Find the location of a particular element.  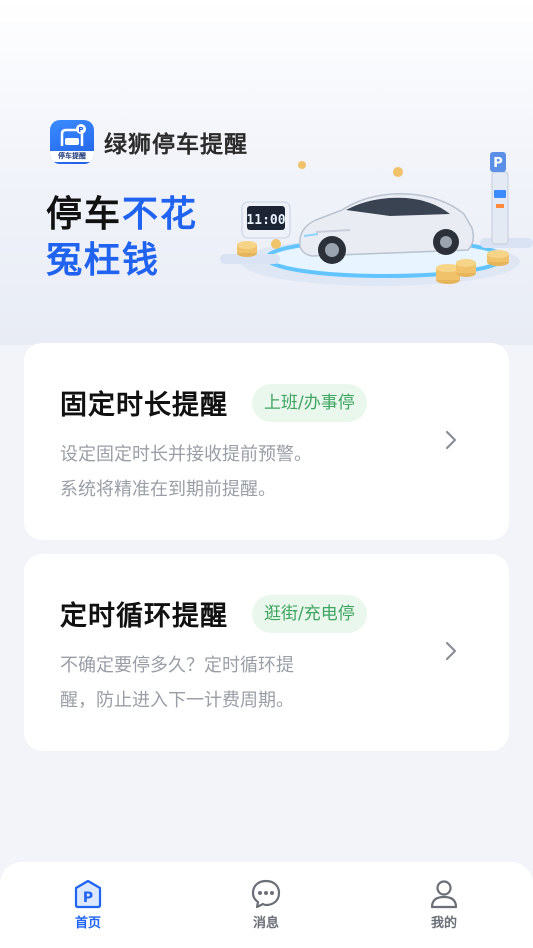

parking-sign-label: P is located at coordinates (498, 163).